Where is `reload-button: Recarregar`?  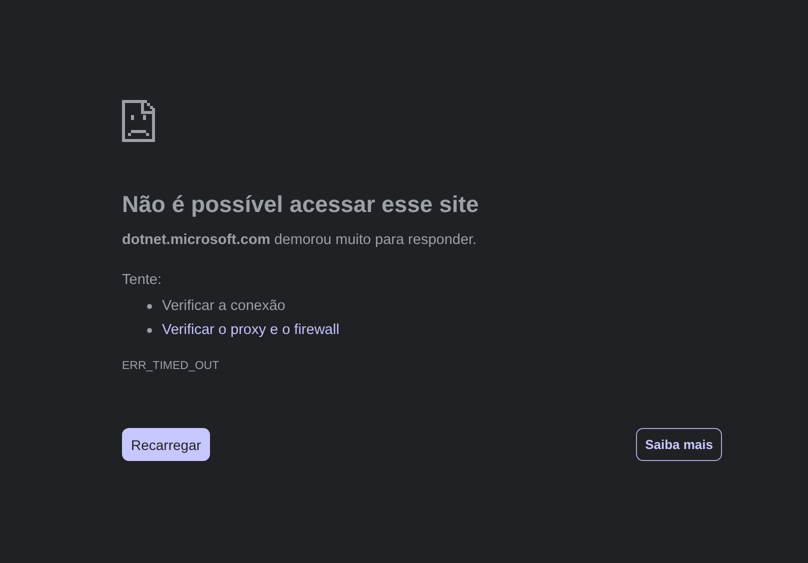
reload-button: Recarregar is located at coordinates (166, 444).